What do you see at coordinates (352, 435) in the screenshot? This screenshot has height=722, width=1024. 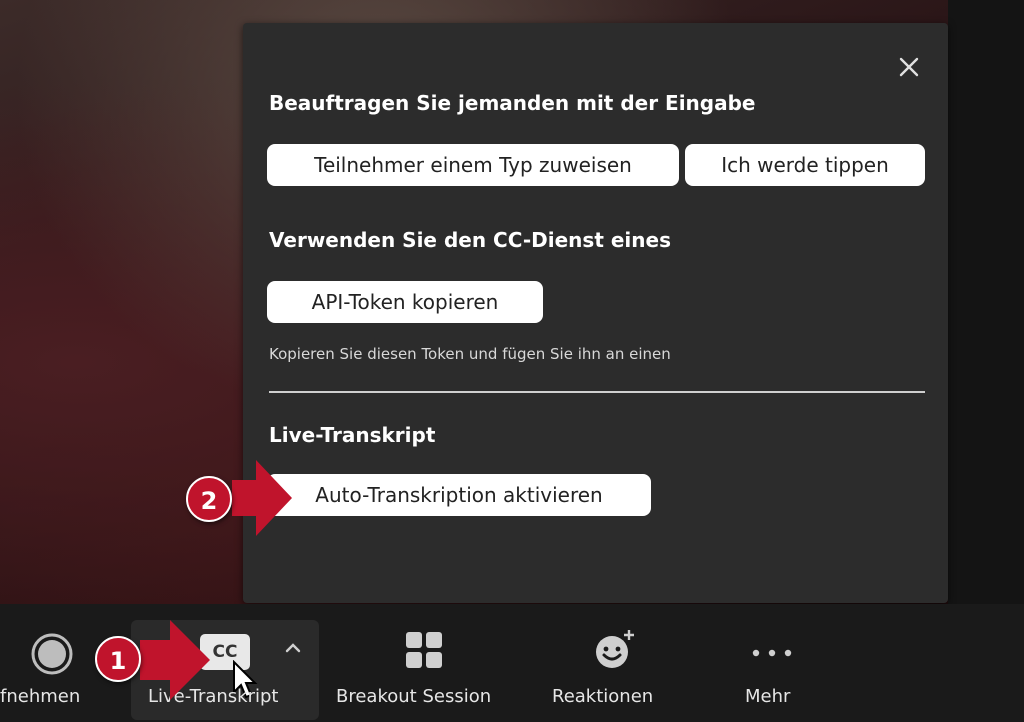 I see `section-title-live-transcript: Live-Transkript` at bounding box center [352, 435].